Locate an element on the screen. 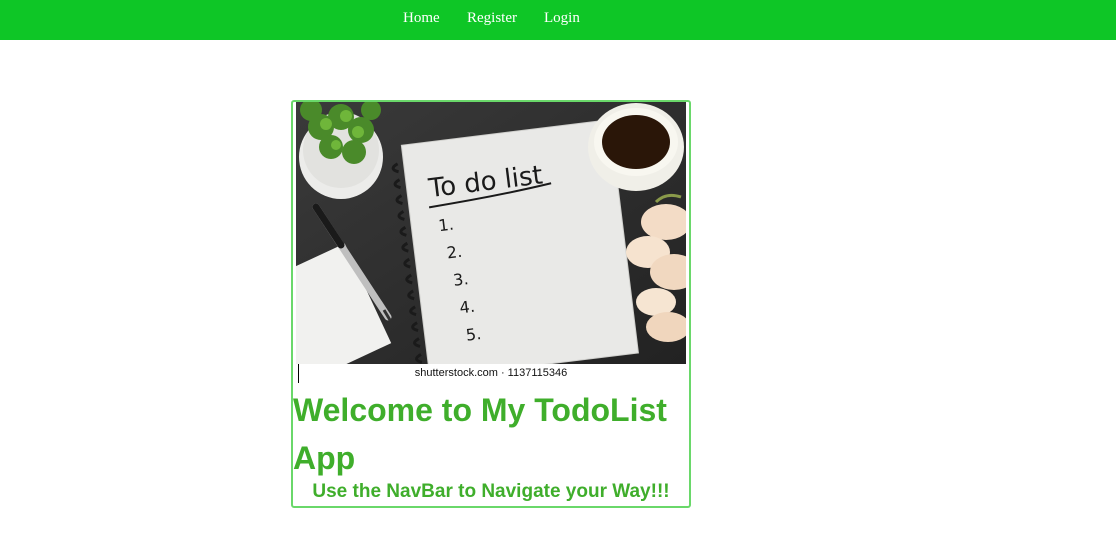  svg-text: 4. is located at coordinates (466, 307).